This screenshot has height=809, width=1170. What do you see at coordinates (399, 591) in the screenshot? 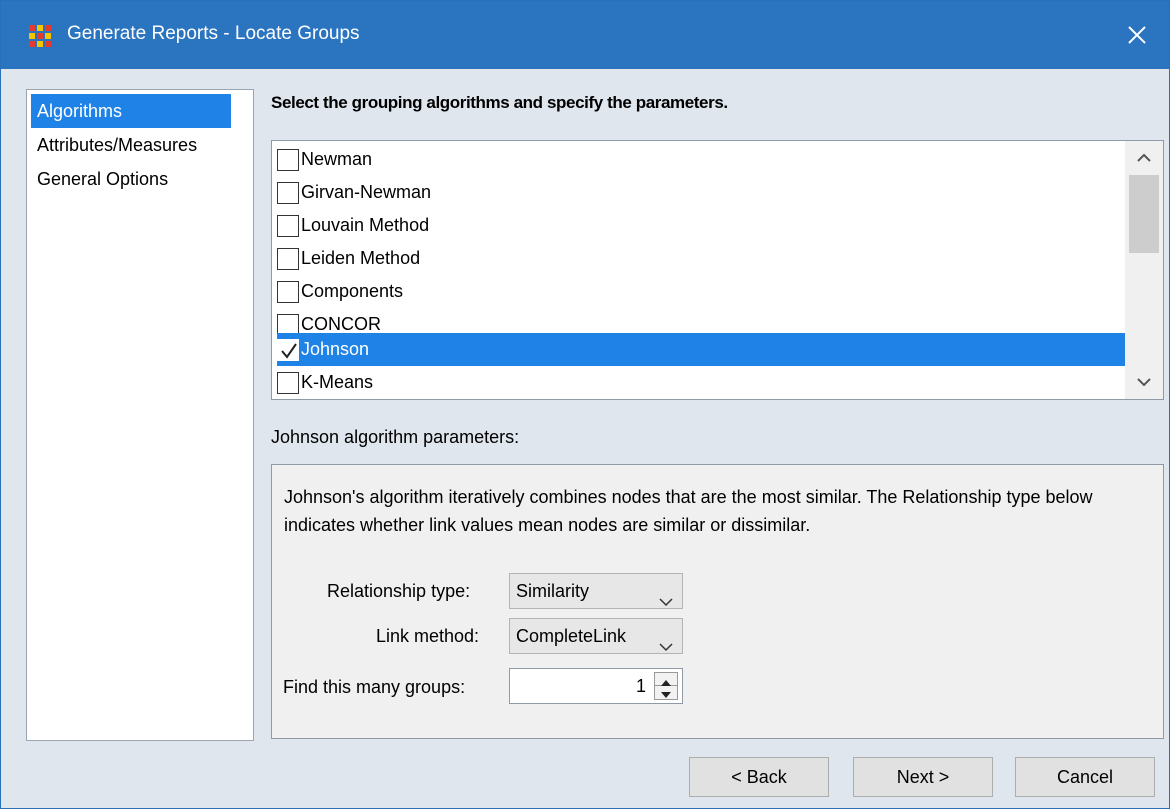
I see `relationship-type-label: Relationship type:` at bounding box center [399, 591].